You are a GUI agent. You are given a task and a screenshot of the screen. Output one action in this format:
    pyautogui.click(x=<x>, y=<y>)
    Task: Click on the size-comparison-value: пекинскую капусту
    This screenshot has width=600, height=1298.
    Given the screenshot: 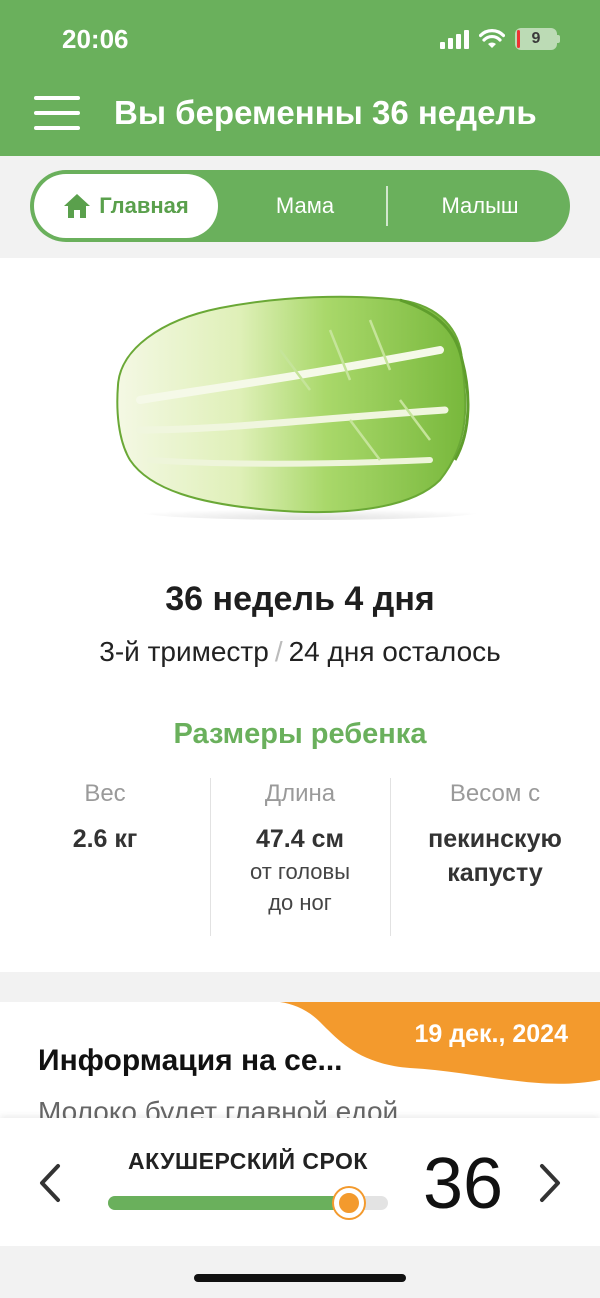 What is the action you would take?
    pyautogui.click(x=495, y=856)
    